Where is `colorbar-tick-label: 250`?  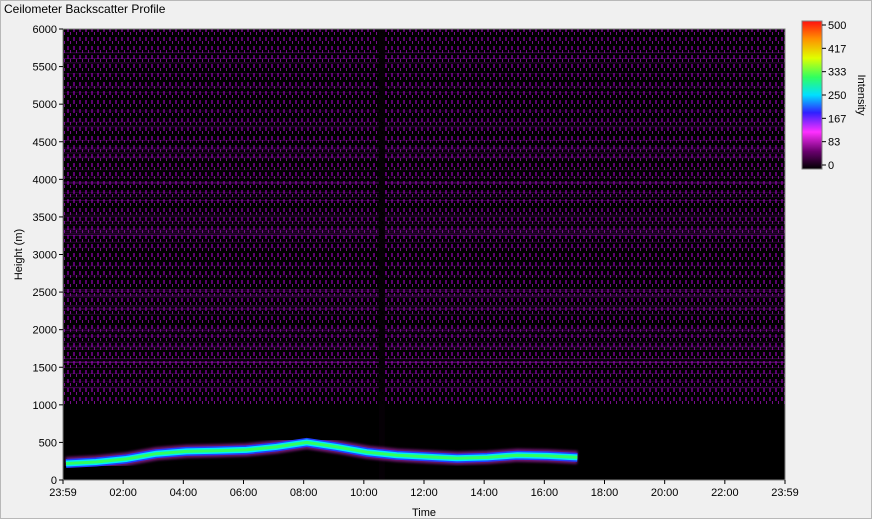 colorbar-tick-label: 250 is located at coordinates (837, 96).